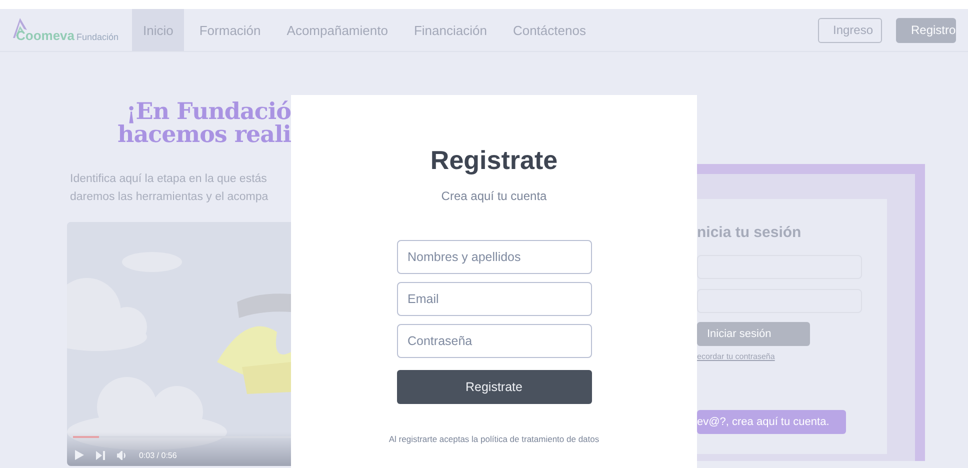  What do you see at coordinates (749, 232) in the screenshot?
I see `login-title: nicia tu sesión` at bounding box center [749, 232].